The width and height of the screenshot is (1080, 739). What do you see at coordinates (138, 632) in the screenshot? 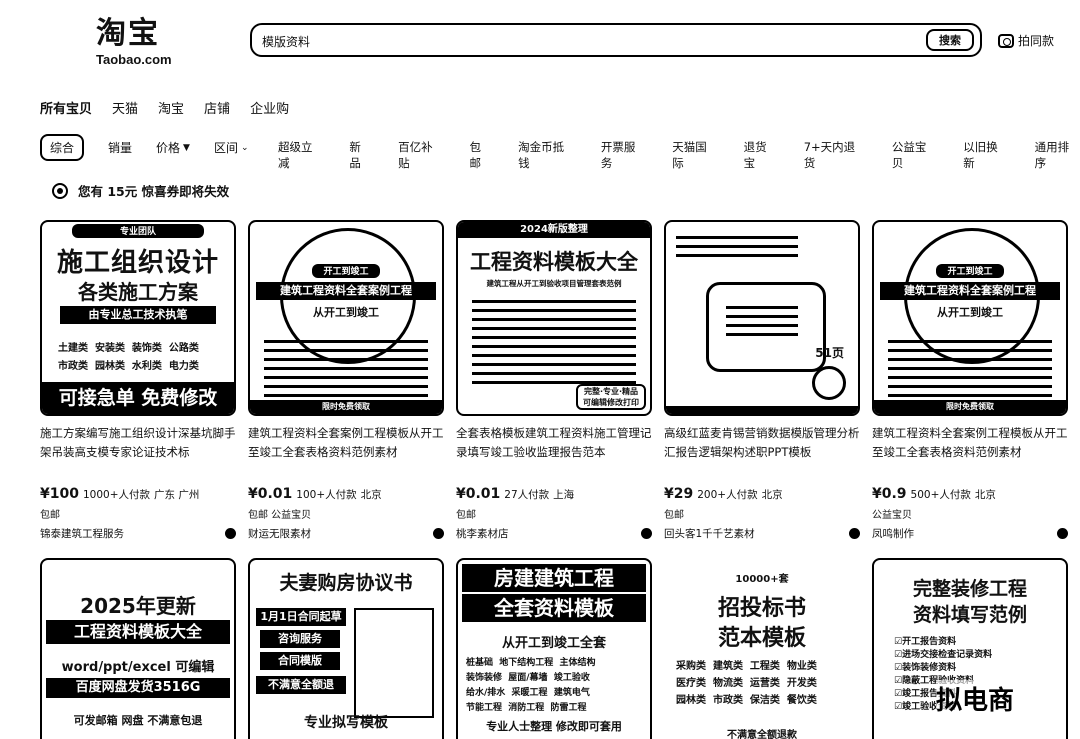
I see `poster-line-2: 工程资料模板大全` at bounding box center [138, 632].